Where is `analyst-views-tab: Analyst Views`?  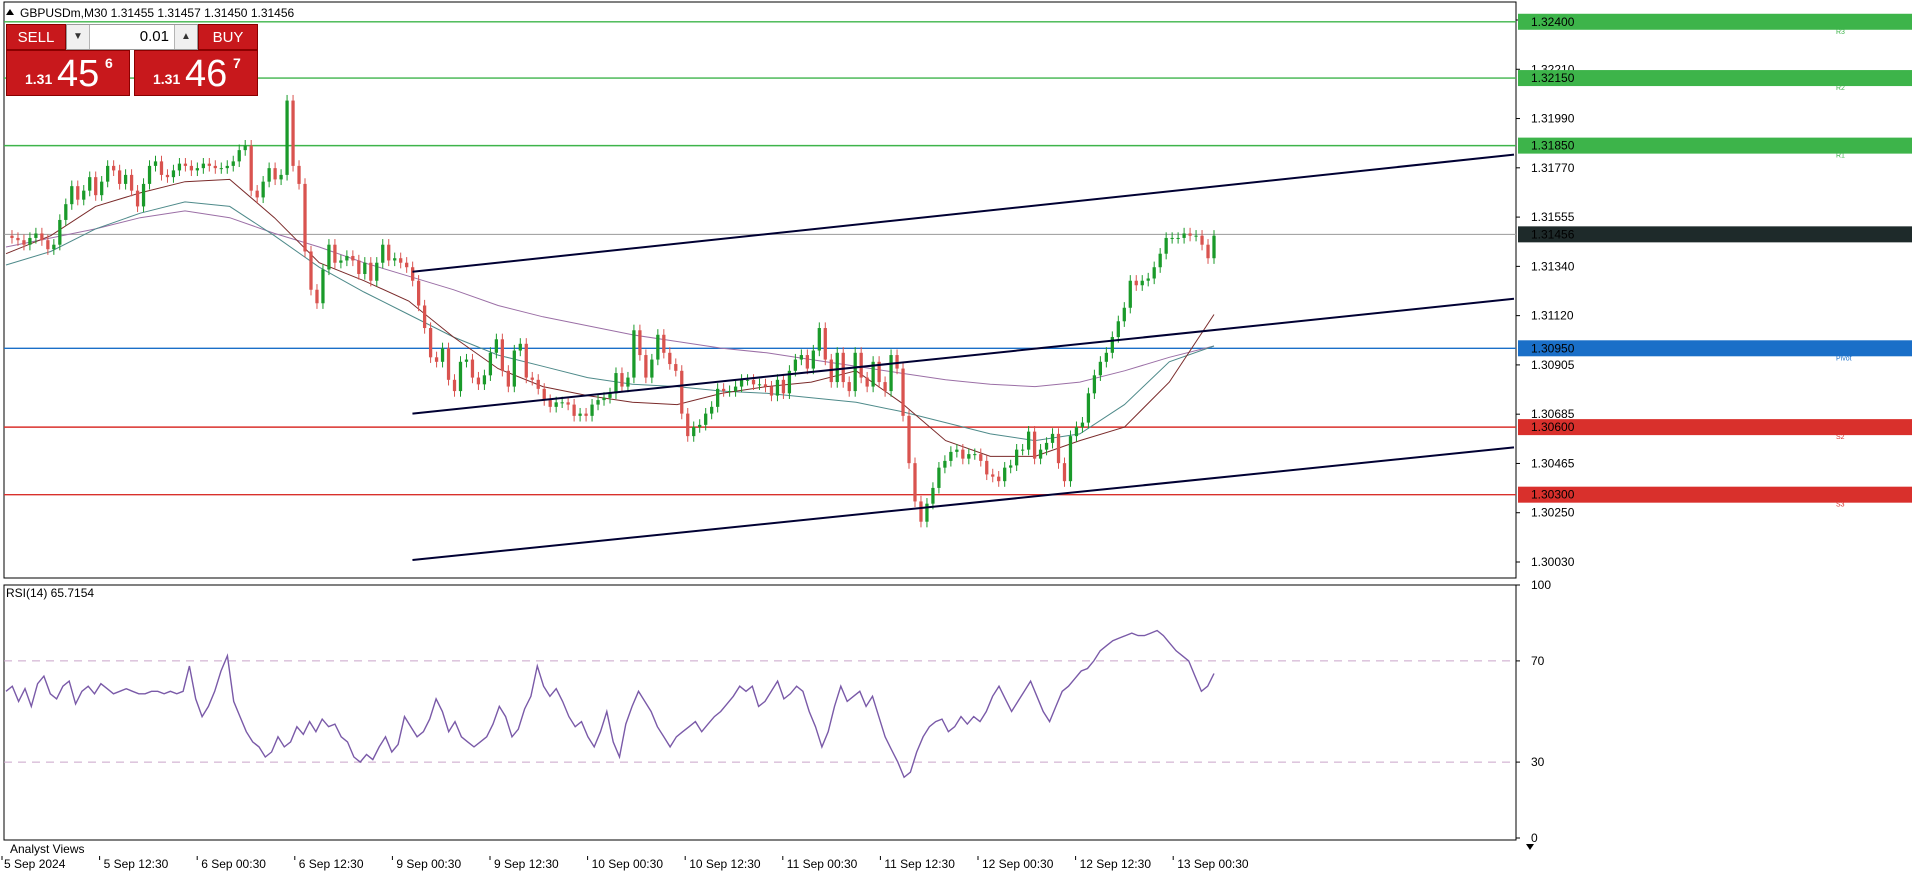
analyst-views-tab: Analyst Views is located at coordinates (47, 849).